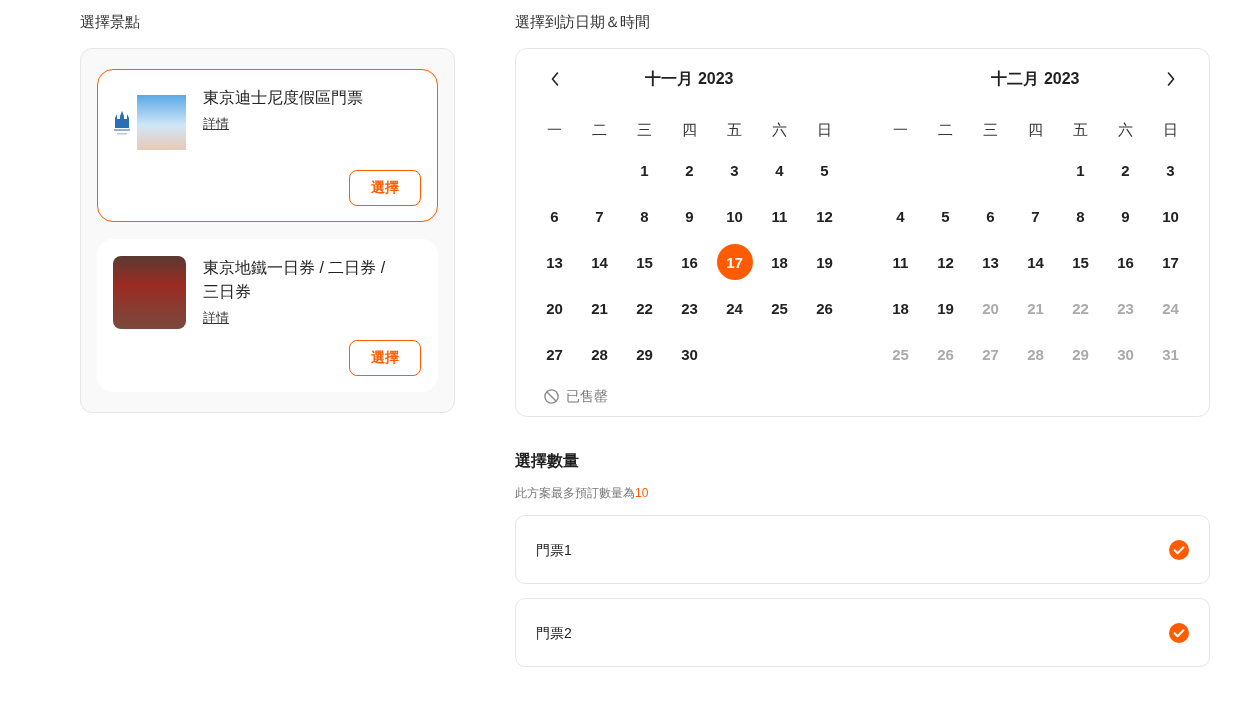  I want to click on chevron-left-icon, so click(554, 79).